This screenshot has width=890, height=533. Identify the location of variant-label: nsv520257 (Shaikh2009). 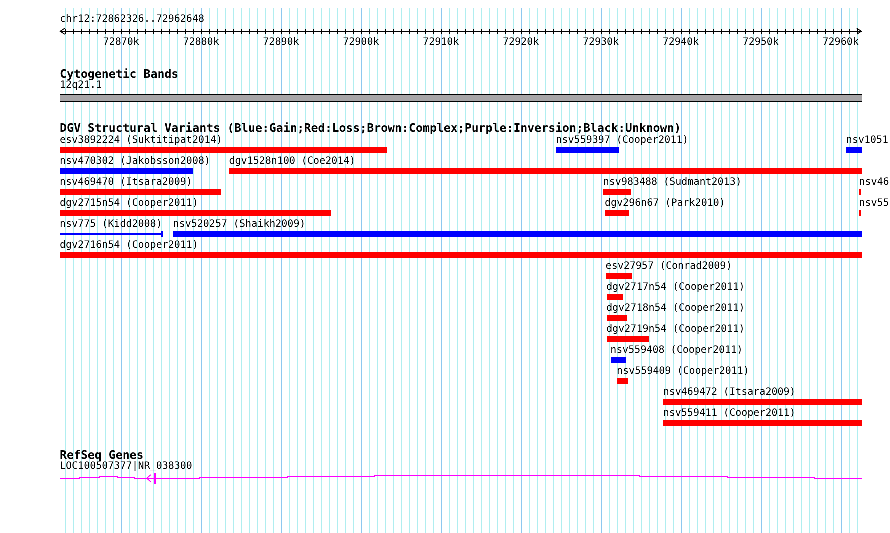
(239, 224).